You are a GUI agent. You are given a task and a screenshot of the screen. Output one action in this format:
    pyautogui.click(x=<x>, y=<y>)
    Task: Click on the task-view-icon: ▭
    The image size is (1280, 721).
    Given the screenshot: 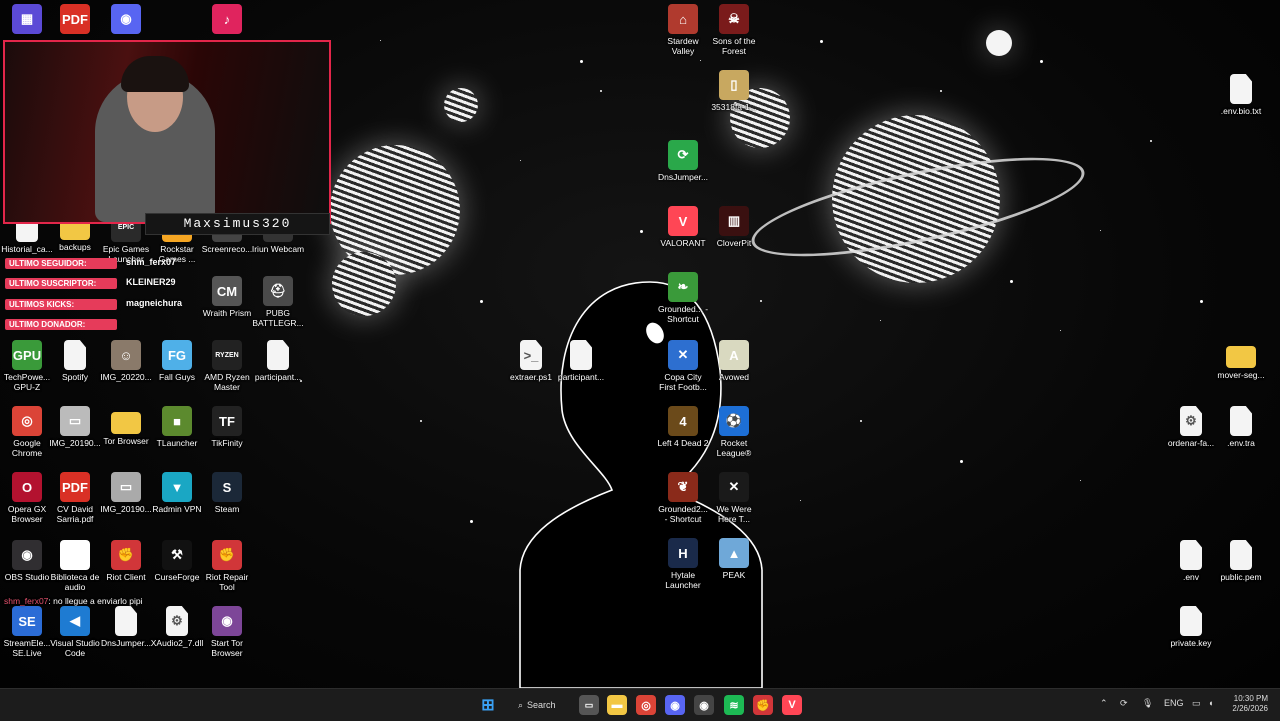 What is the action you would take?
    pyautogui.click(x=589, y=705)
    